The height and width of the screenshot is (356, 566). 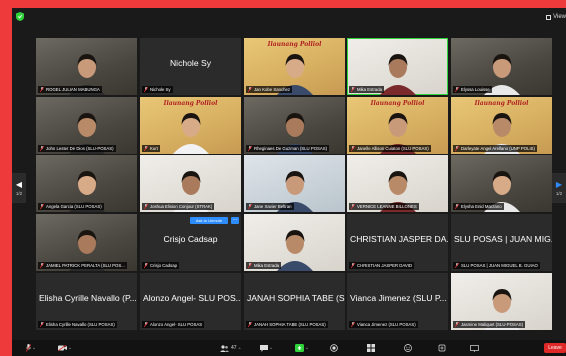 I want to click on participant-tile: Ilaunang Polliol Jan Kobe Sanchez, so click(x=294, y=66).